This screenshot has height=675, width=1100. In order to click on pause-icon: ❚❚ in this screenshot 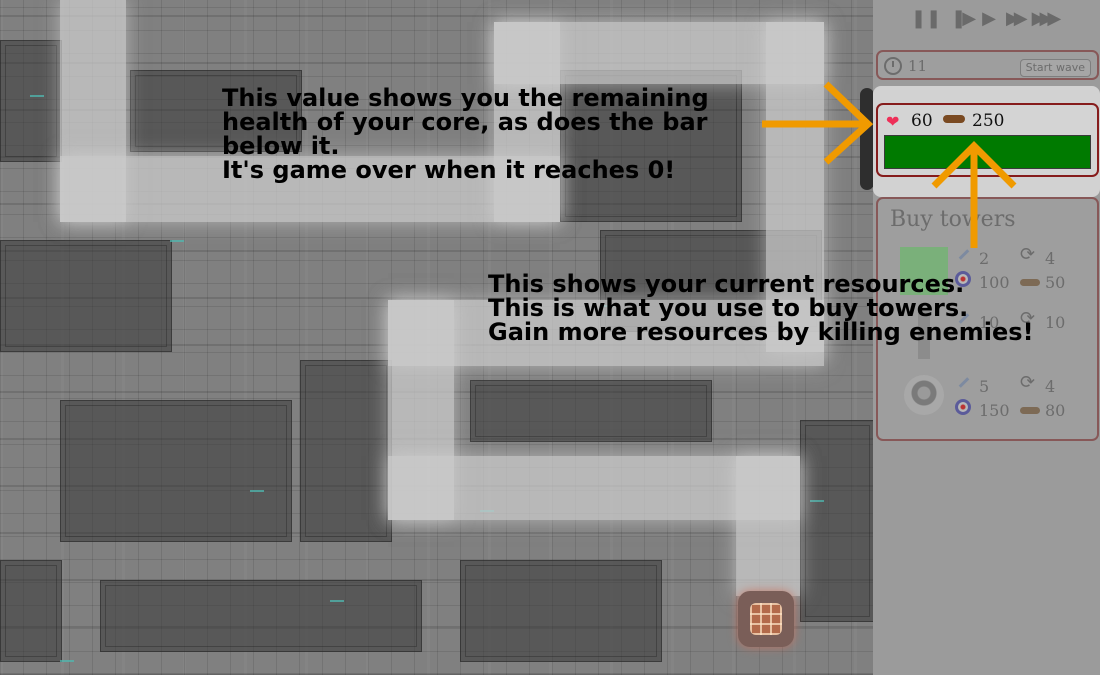, I will do `click(926, 18)`.